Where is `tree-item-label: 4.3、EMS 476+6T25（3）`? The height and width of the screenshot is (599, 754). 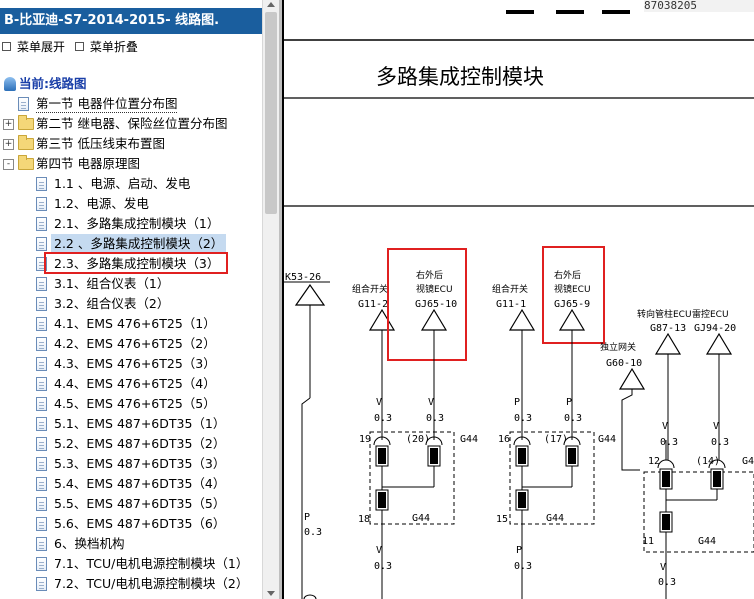
tree-item-label: 4.3、EMS 476+6T25（3） is located at coordinates (135, 363).